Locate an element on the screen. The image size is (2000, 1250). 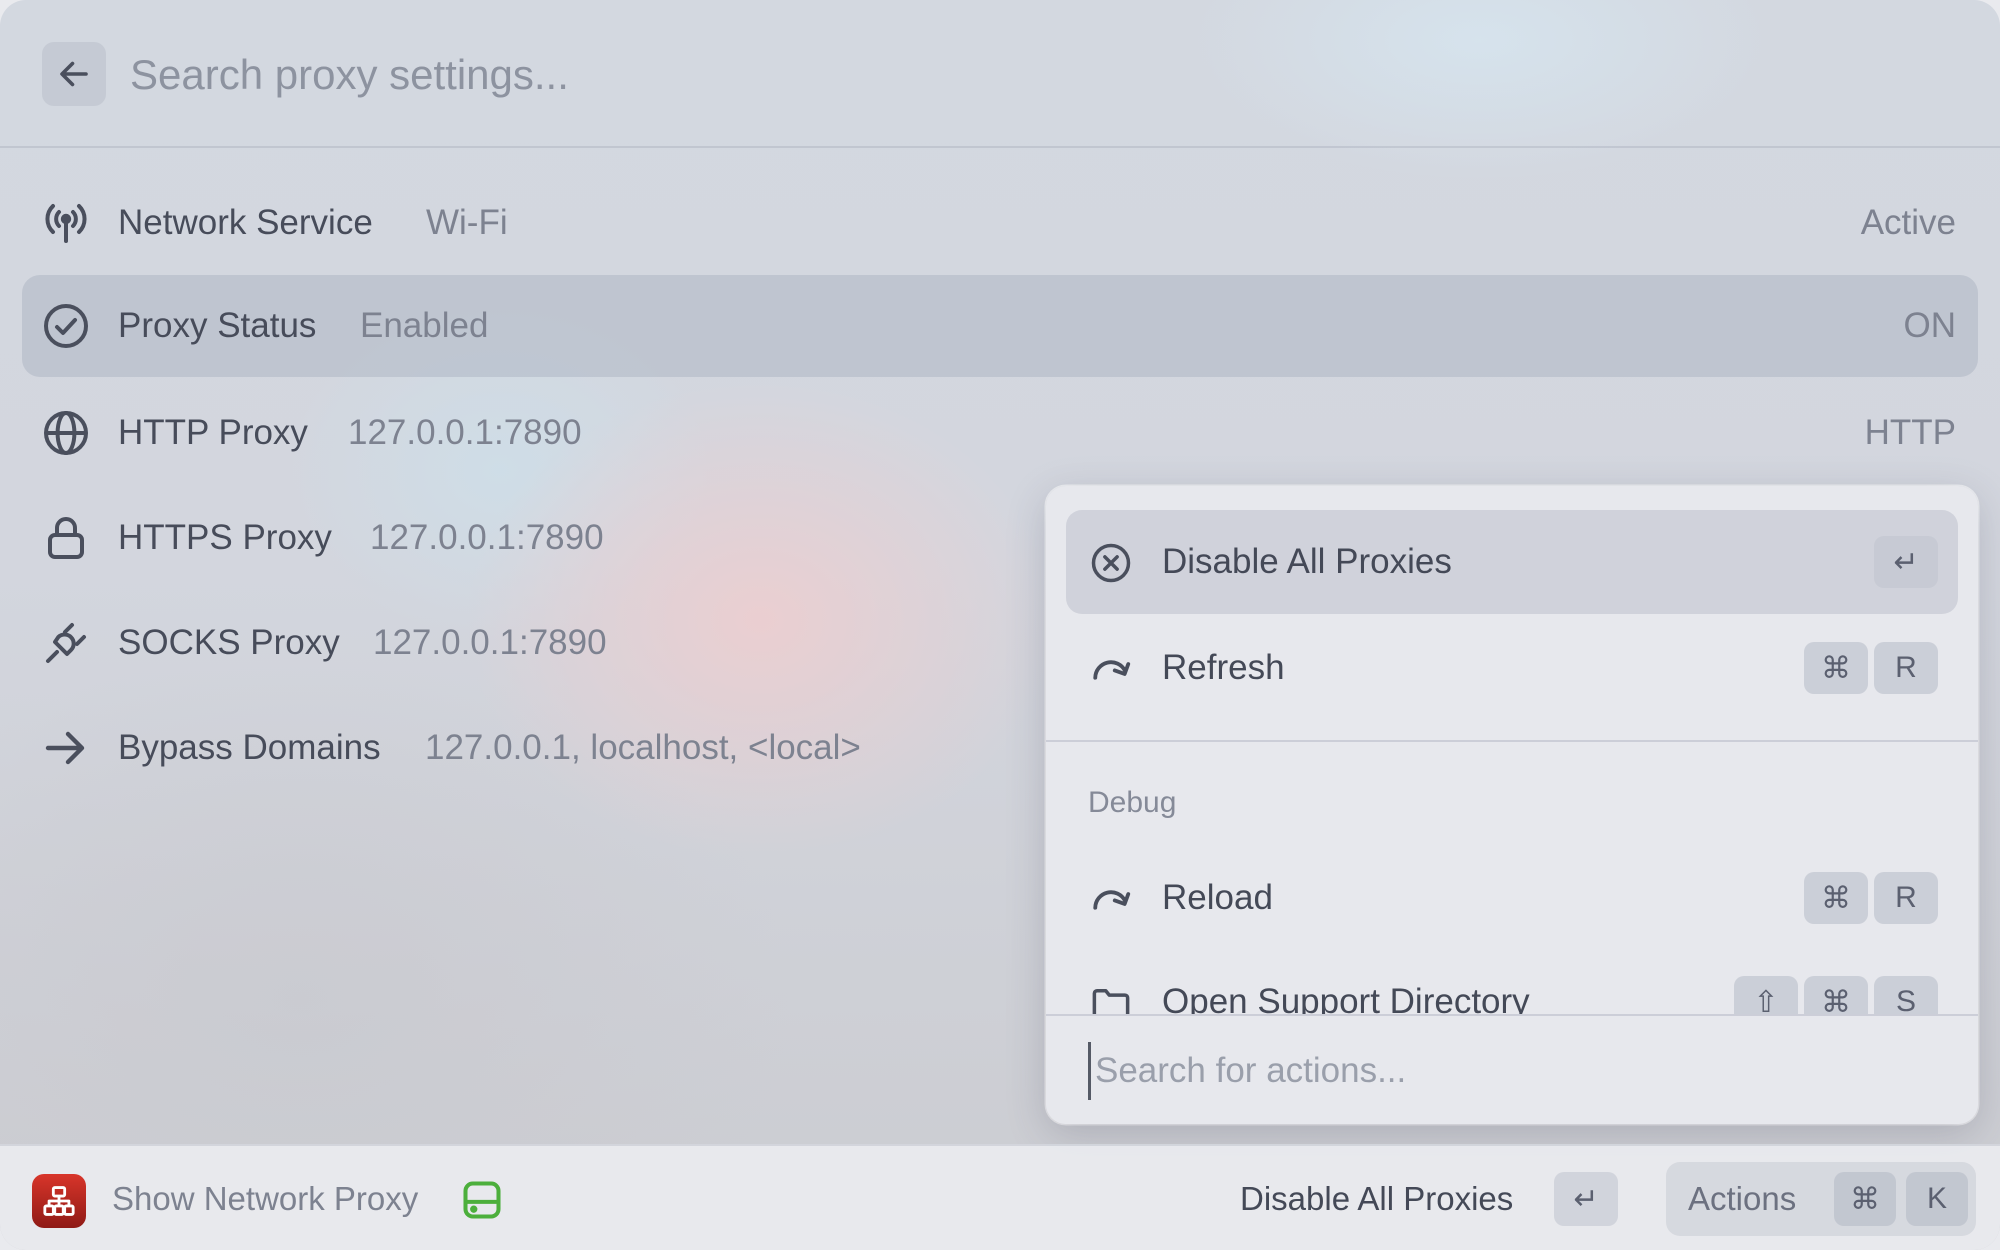
section-title: Debug is located at coordinates (1132, 802).